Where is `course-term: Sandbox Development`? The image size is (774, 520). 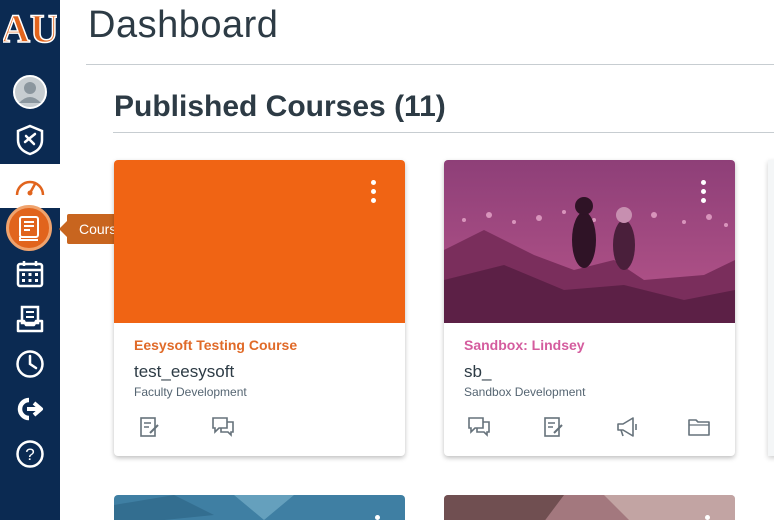 course-term: Sandbox Development is located at coordinates (525, 392).